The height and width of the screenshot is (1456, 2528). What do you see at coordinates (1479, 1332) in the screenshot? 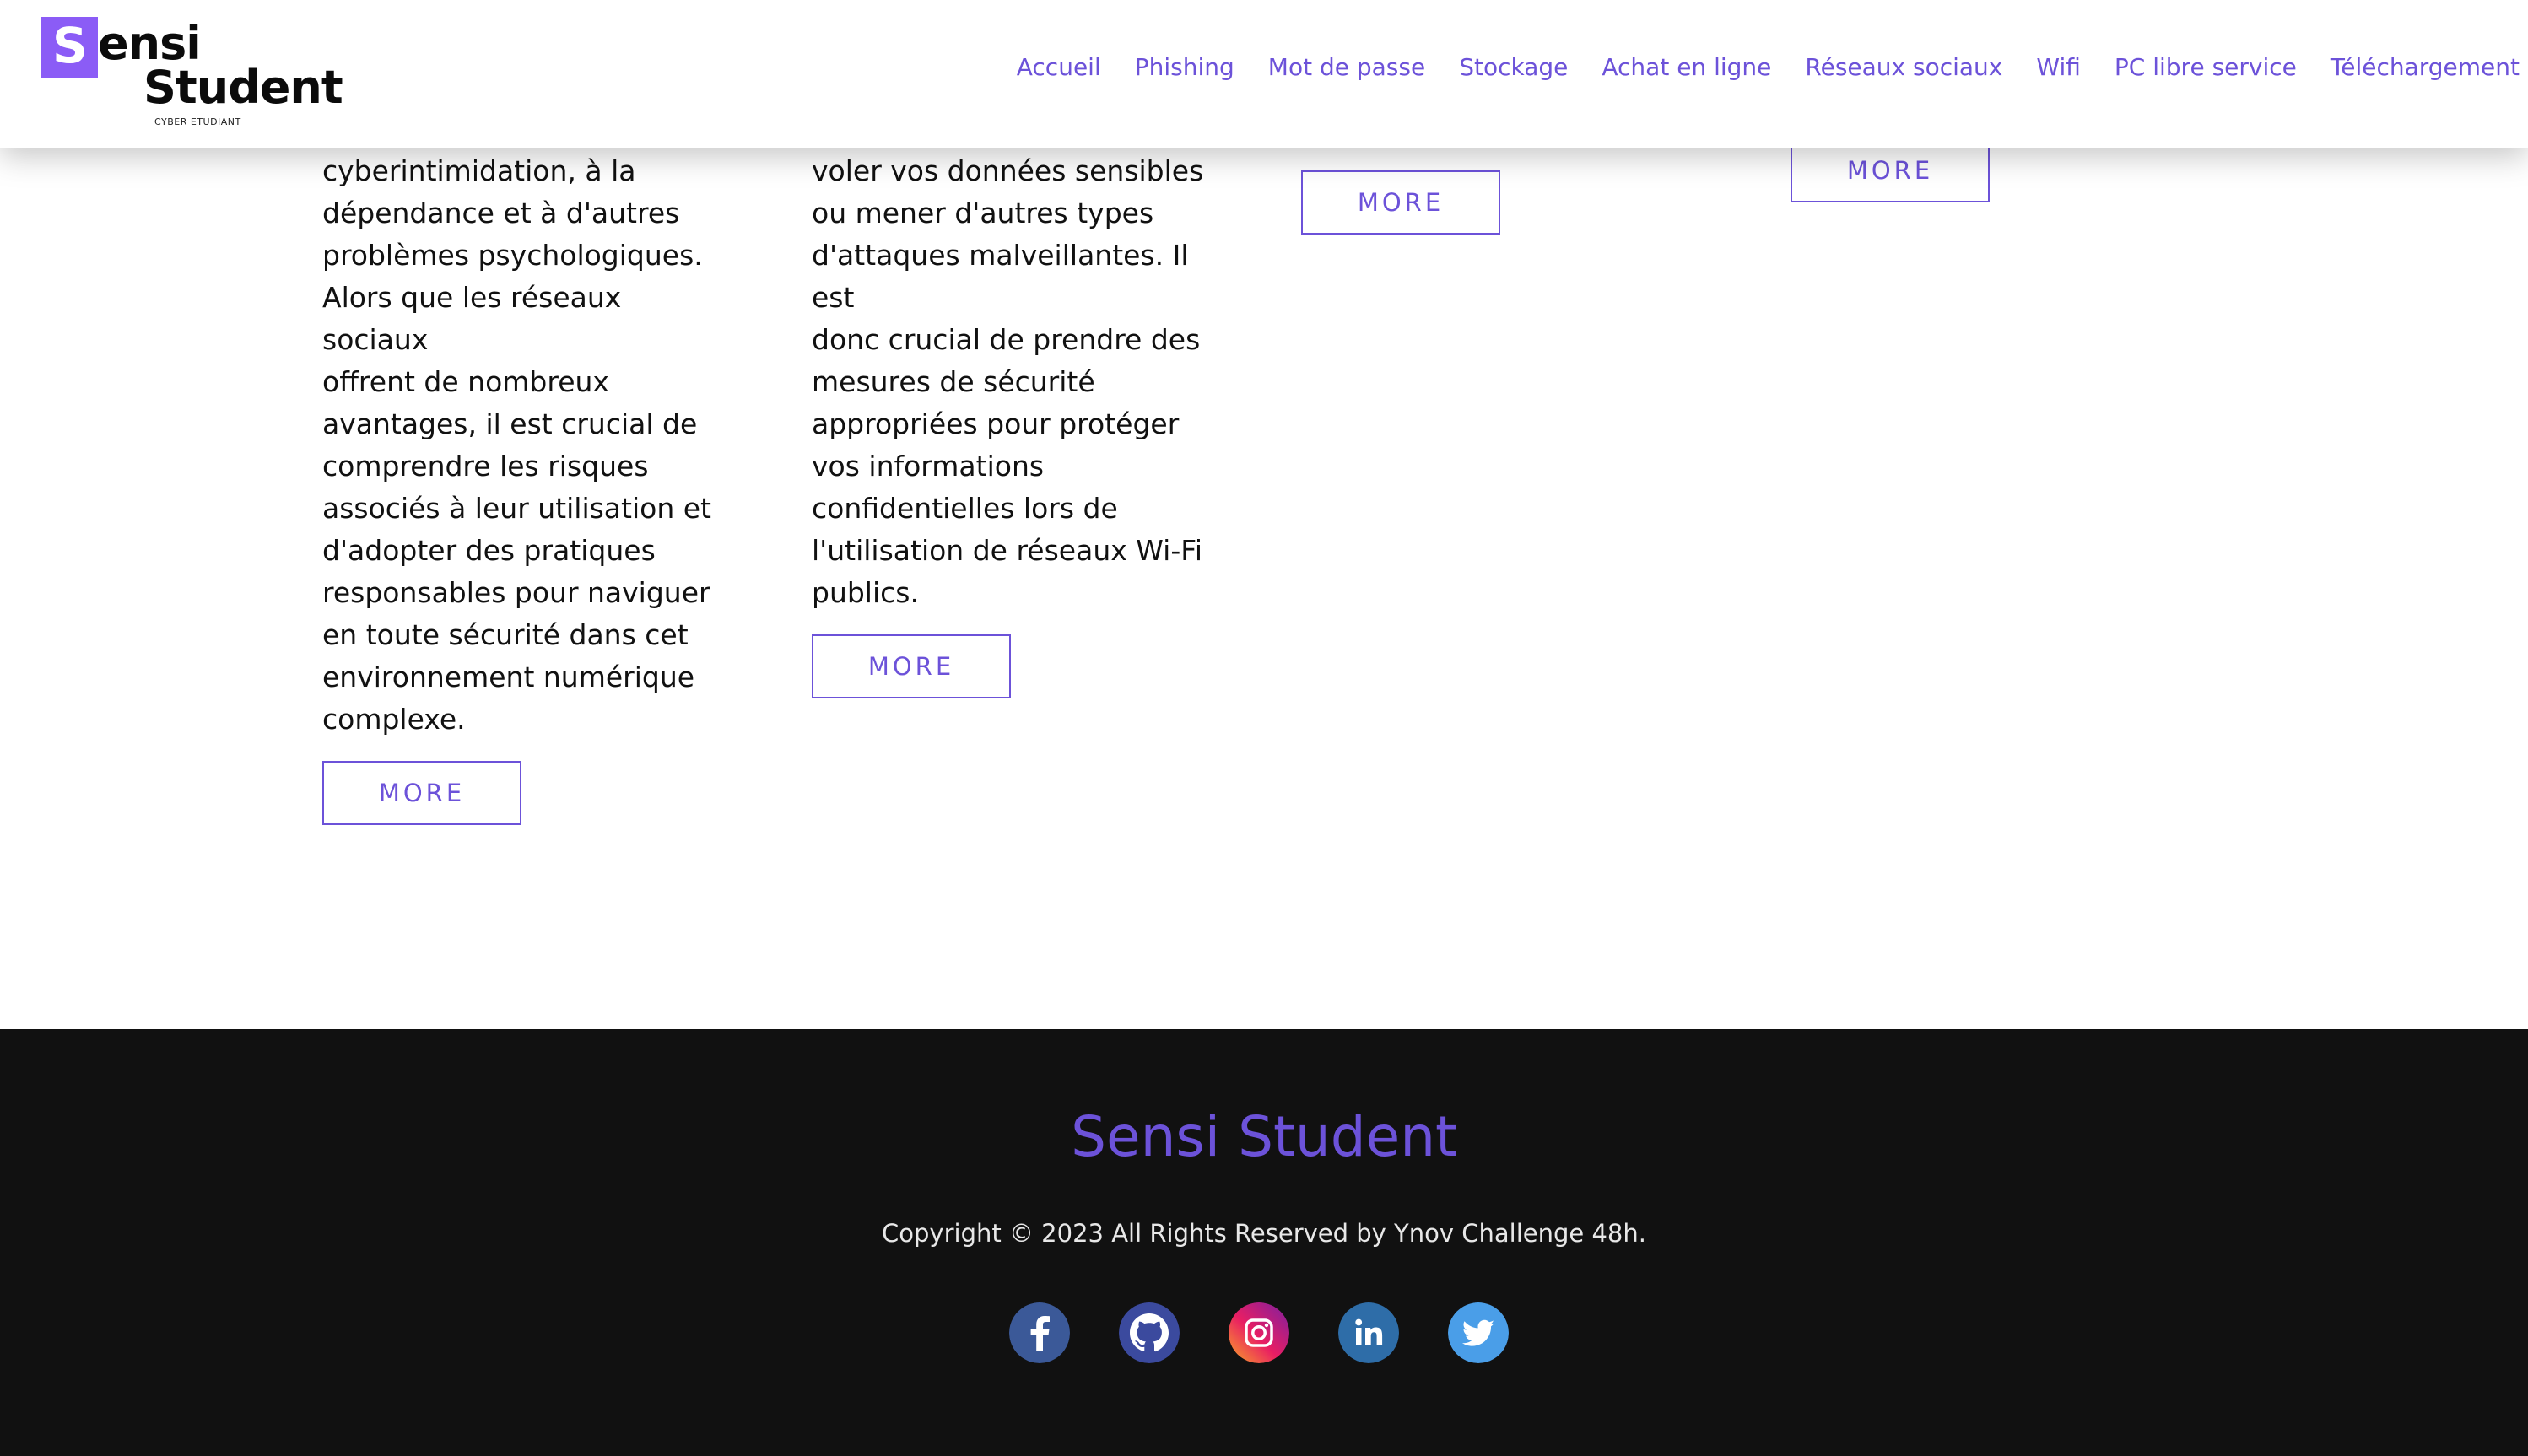
I see `twitter-icon` at bounding box center [1479, 1332].